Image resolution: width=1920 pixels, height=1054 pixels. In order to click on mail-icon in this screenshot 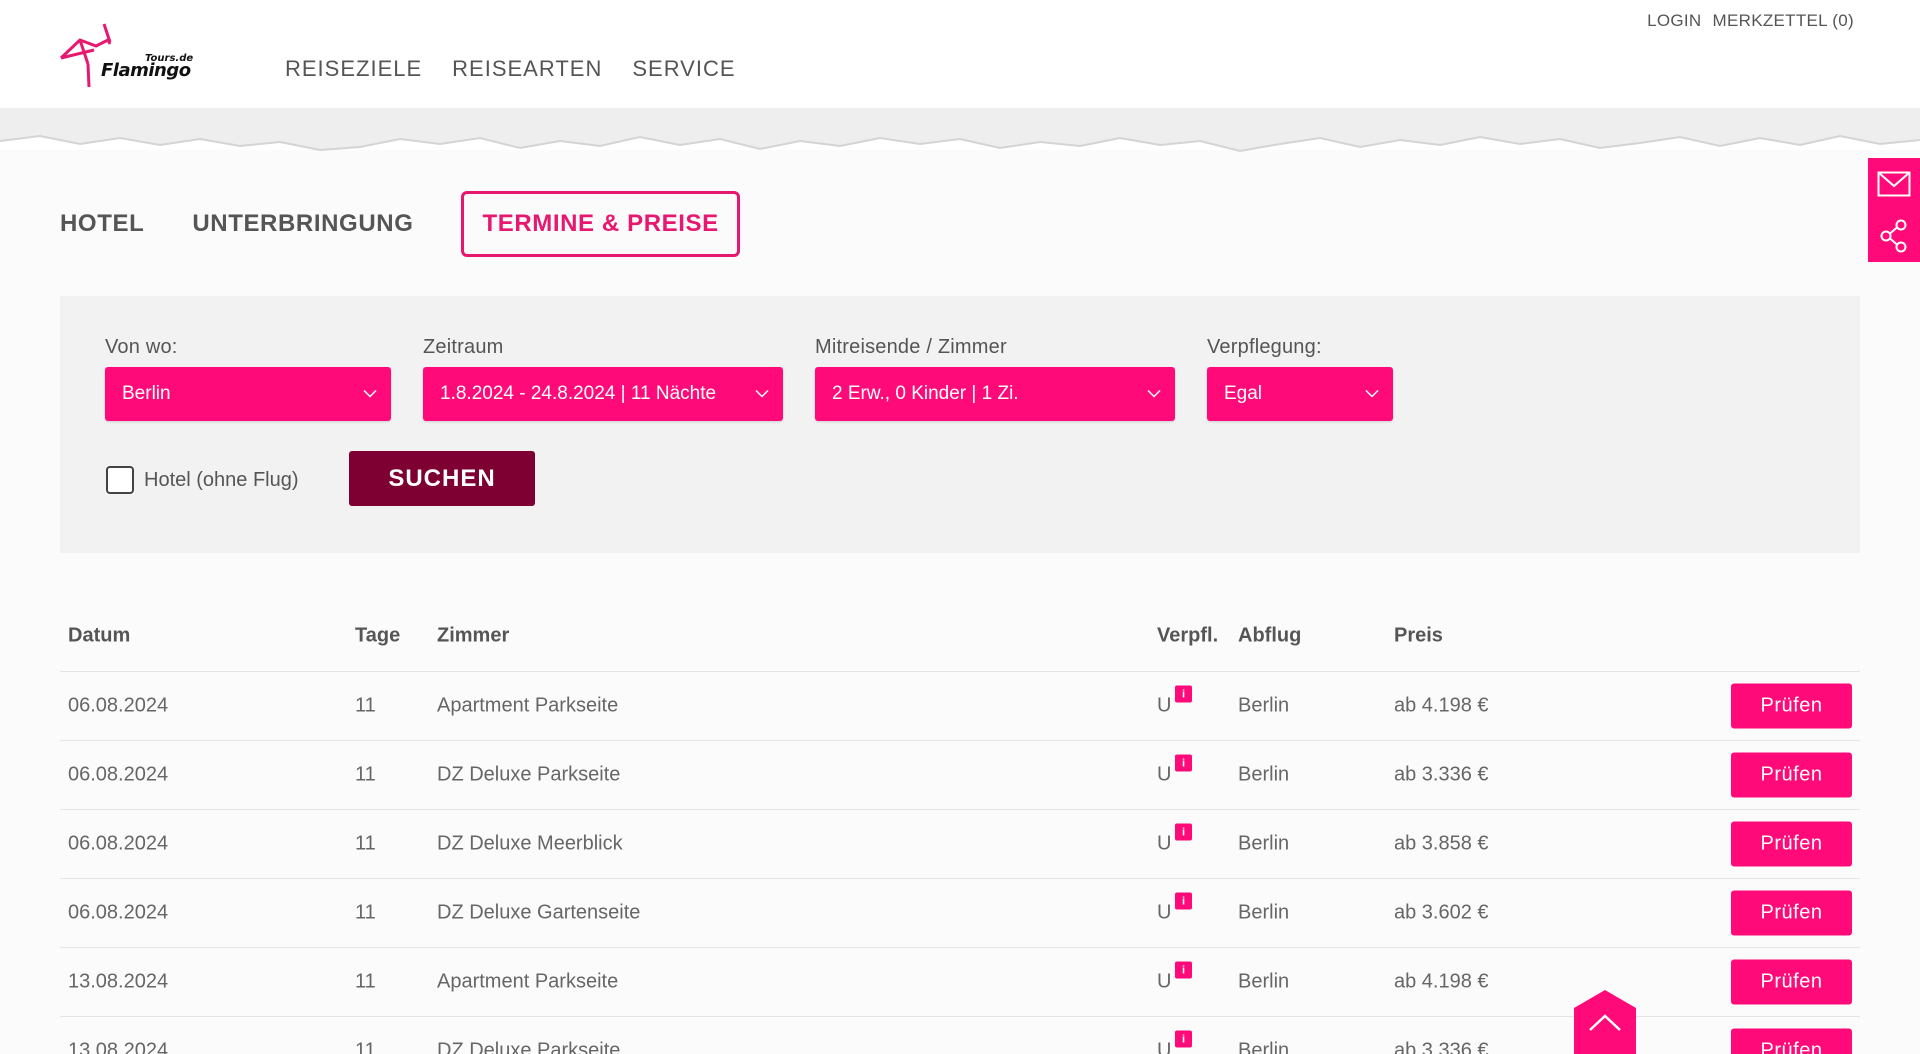, I will do `click(1894, 184)`.